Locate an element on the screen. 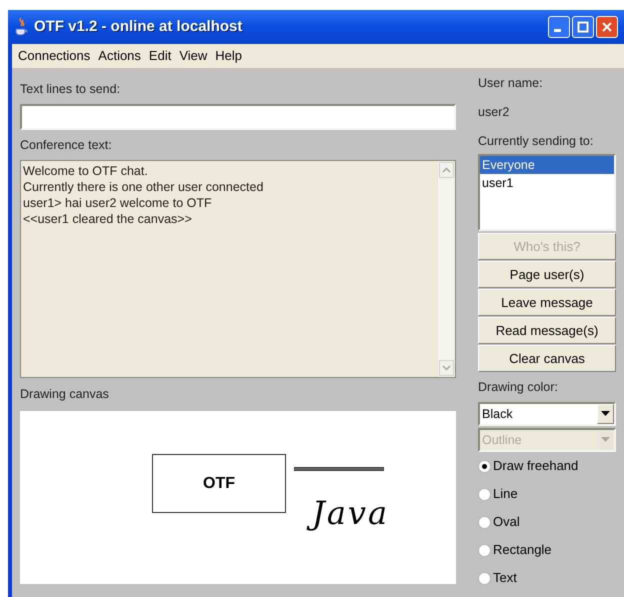  maximize-icon is located at coordinates (583, 27).